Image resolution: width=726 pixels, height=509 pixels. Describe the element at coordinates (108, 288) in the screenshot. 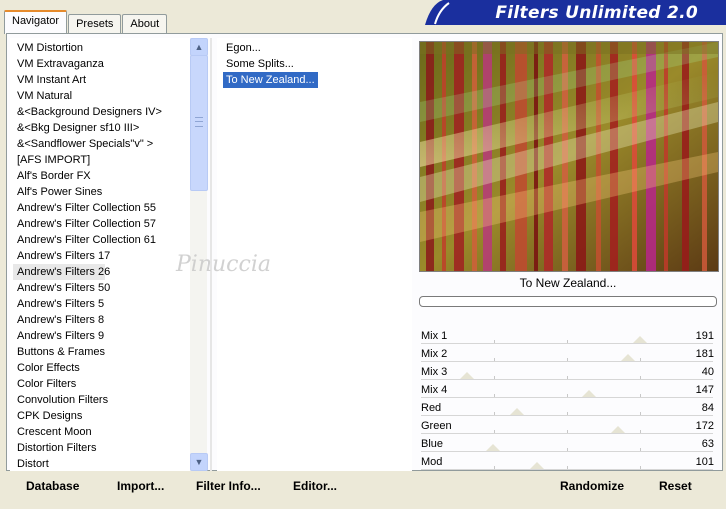

I see `category-item: Andrew's Filters 50` at that location.